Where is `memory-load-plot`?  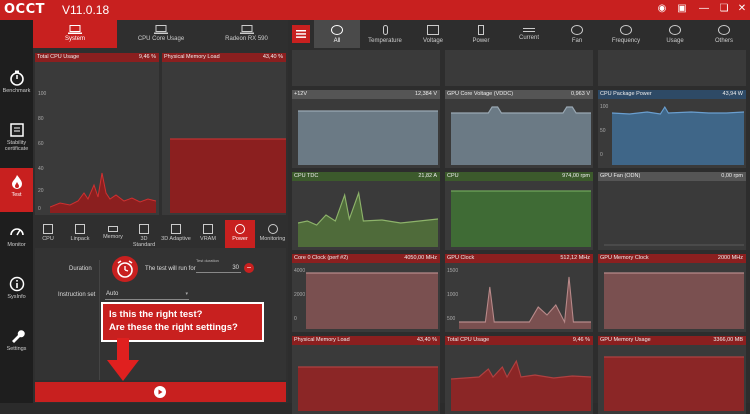 memory-load-plot is located at coordinates (228, 175).